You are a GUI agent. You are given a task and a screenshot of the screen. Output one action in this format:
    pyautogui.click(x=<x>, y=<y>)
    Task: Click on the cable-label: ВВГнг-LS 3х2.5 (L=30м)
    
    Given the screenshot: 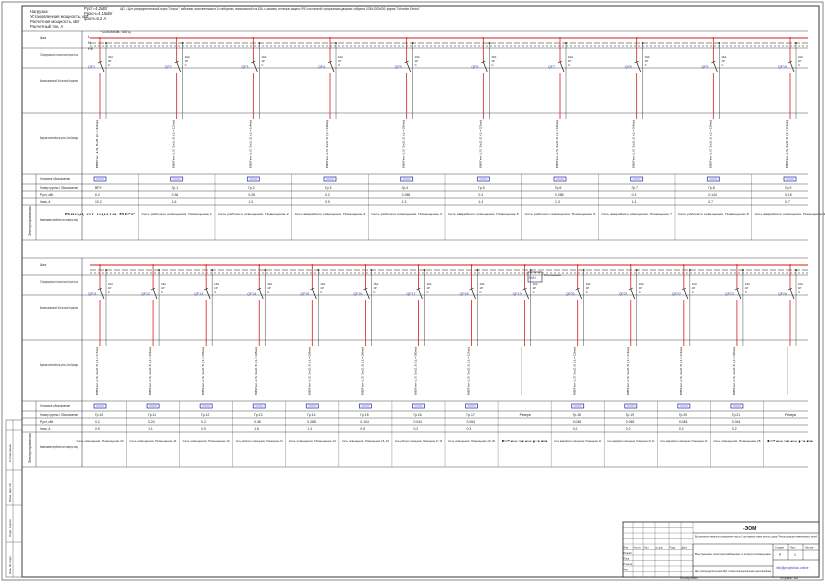 What is the action you would take?
    pyautogui.click(x=415, y=371)
    